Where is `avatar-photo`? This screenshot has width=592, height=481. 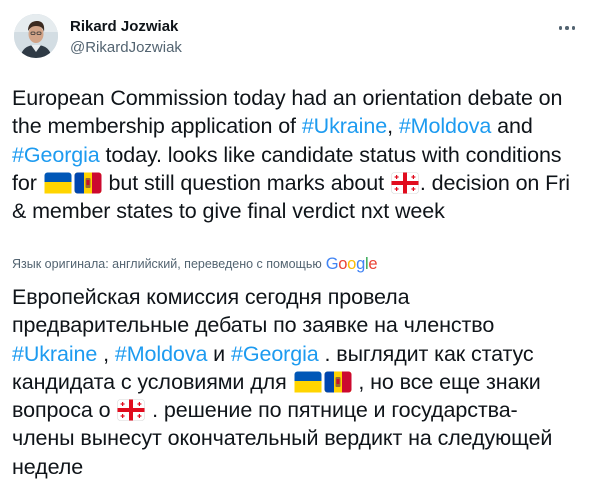 avatar-photo is located at coordinates (36, 36).